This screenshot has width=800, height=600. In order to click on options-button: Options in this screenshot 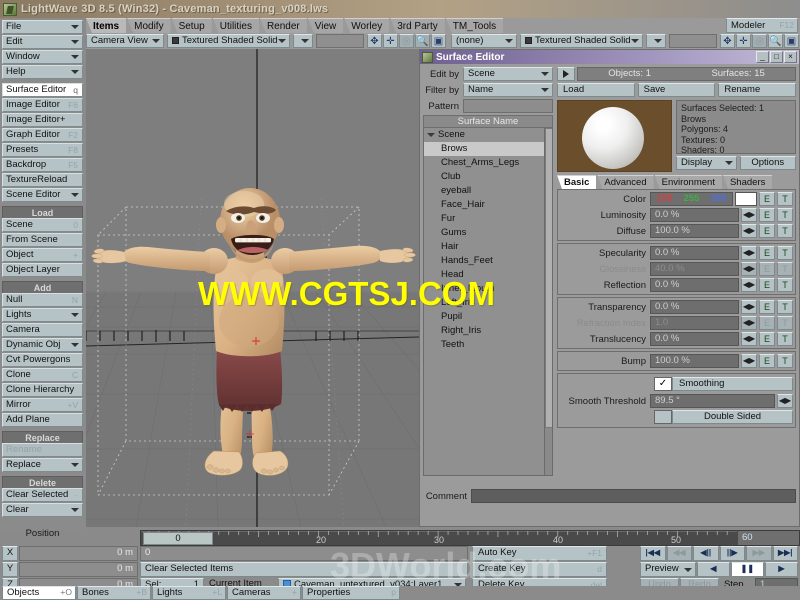, I will do `click(767, 163)`.